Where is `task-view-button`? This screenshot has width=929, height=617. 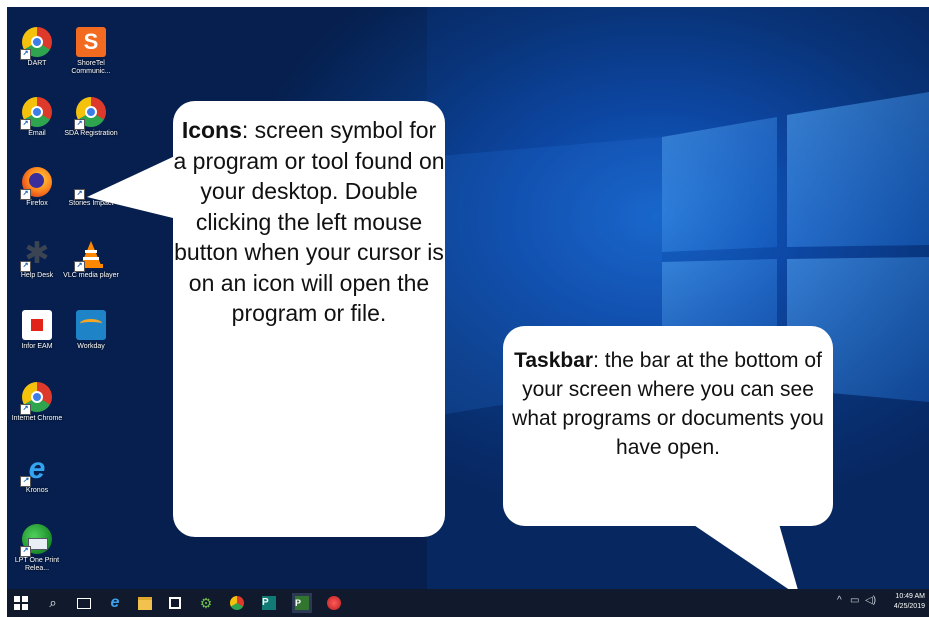
task-view-button is located at coordinates (84, 603).